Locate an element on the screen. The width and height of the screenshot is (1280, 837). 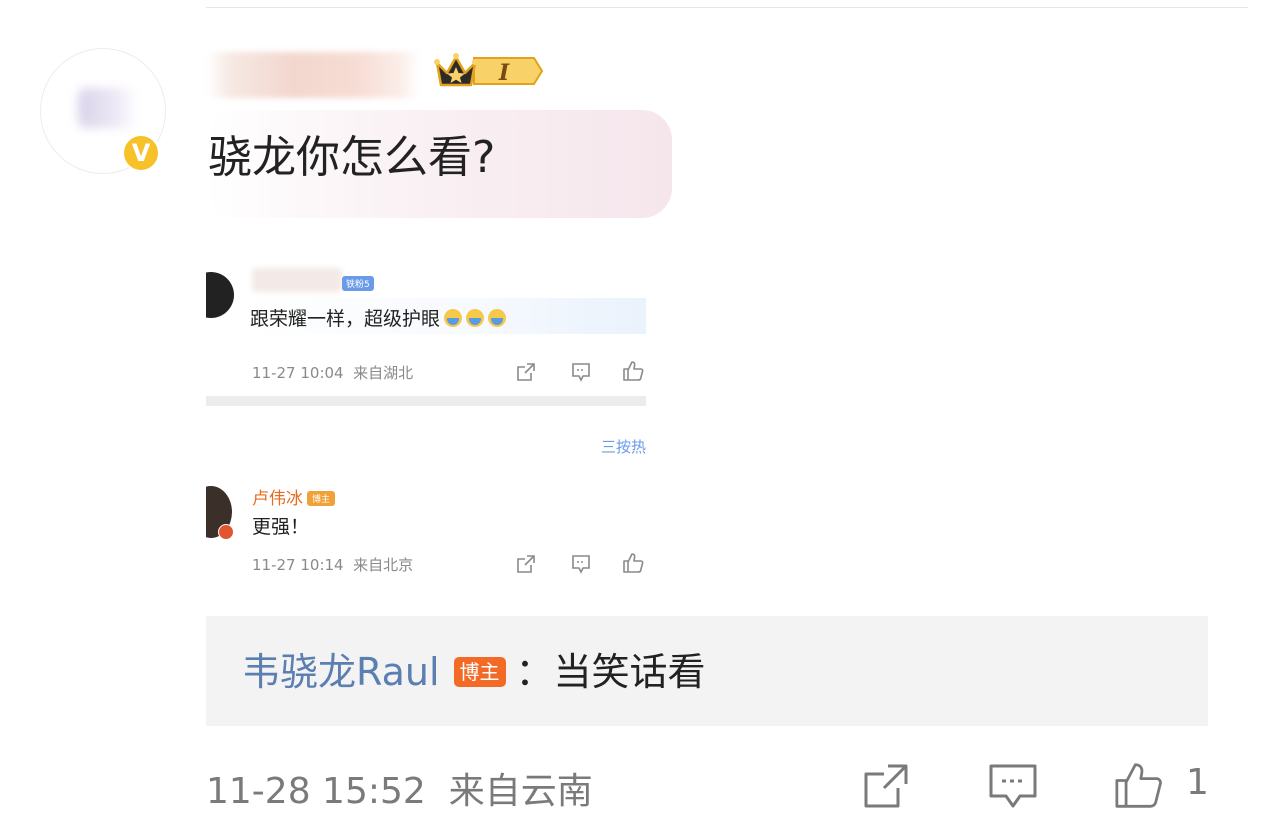
embedded-separator is located at coordinates (426, 401).